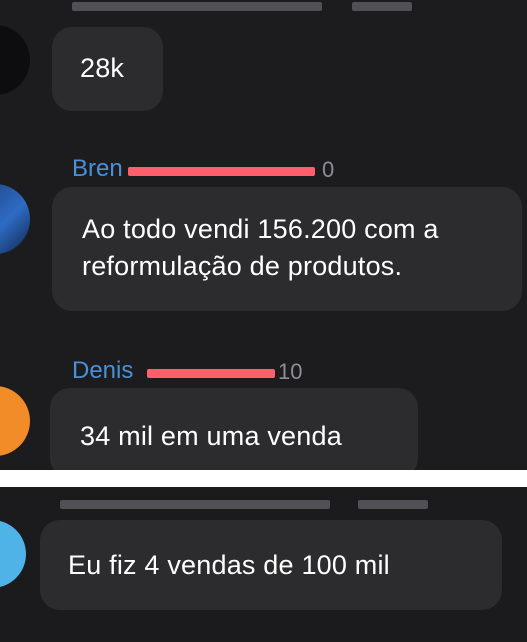  What do you see at coordinates (229, 565) in the screenshot?
I see `message-text: Eu fiz 4 vendas de 100 mil` at bounding box center [229, 565].